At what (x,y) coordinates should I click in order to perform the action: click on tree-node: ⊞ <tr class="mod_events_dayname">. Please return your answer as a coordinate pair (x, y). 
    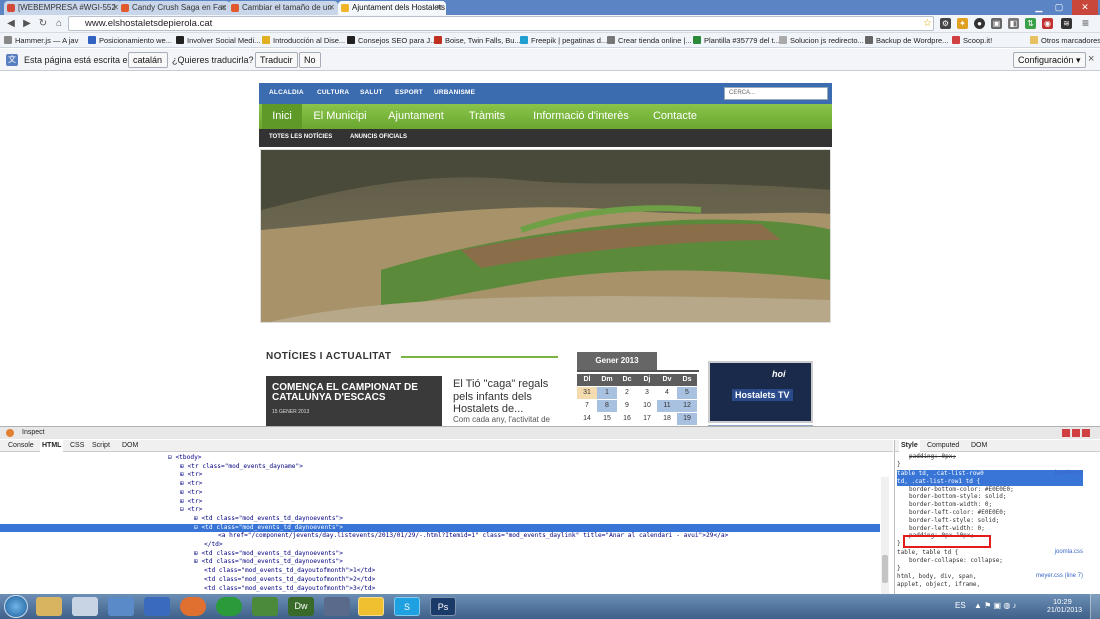
    Looking at the image, I should click on (440, 467).